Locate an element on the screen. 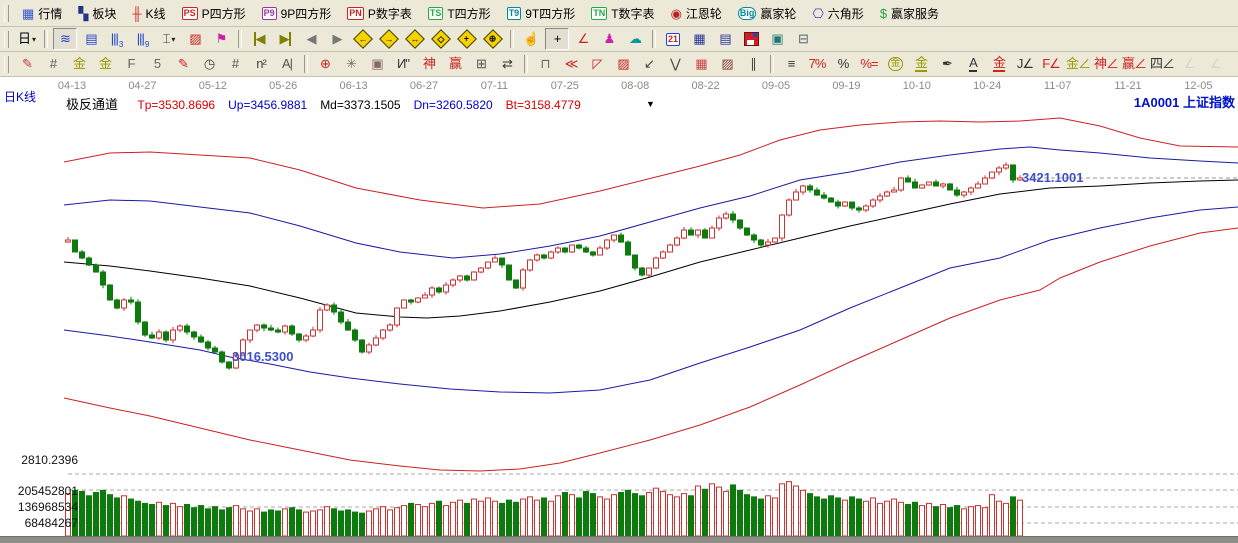 This screenshot has height=543, width=1238. calendar-button: 21 is located at coordinates (673, 39).